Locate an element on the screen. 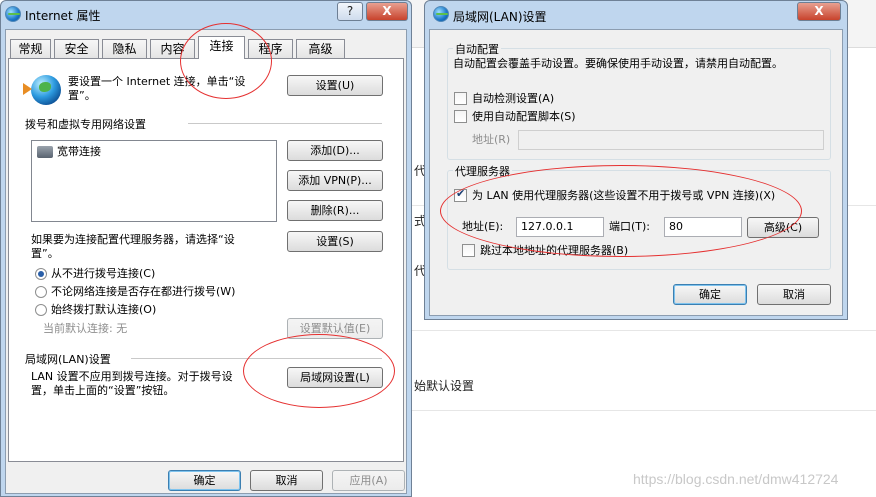 This screenshot has width=876, height=497. auto-detect-checkbox is located at coordinates (460, 98).